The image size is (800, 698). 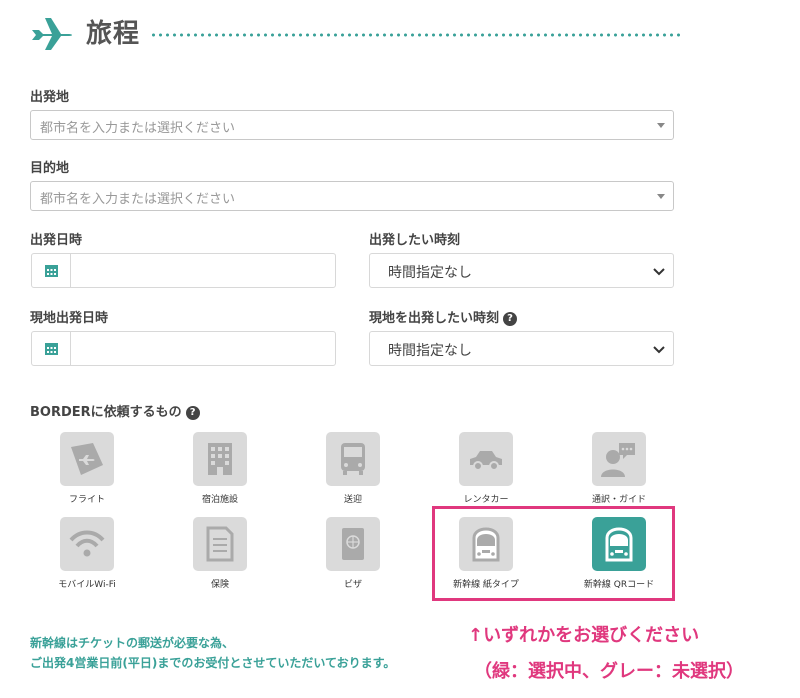 I want to click on annotation-line2: （緑：選択中、グレー：未選択）, so click(x=609, y=671).